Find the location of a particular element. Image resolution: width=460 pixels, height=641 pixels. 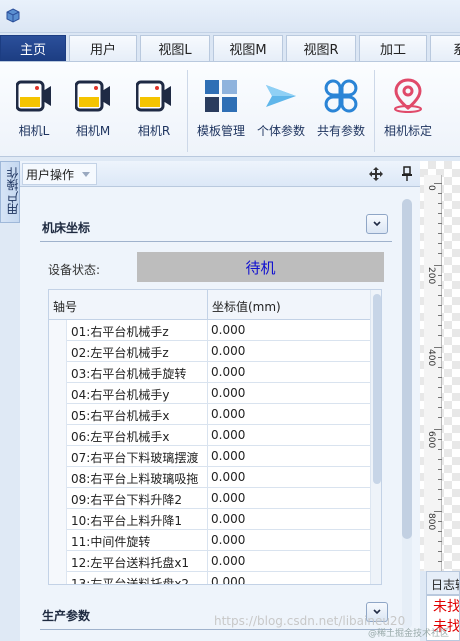

vertical-ruler: 0 200 400 600 800 is located at coordinates (433, 378).